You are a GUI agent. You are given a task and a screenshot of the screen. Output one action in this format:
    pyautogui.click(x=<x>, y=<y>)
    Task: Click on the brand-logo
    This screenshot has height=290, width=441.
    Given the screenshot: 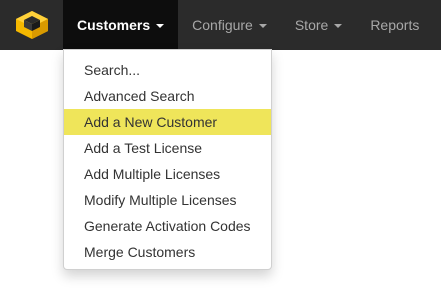 What is the action you would take?
    pyautogui.click(x=31, y=25)
    